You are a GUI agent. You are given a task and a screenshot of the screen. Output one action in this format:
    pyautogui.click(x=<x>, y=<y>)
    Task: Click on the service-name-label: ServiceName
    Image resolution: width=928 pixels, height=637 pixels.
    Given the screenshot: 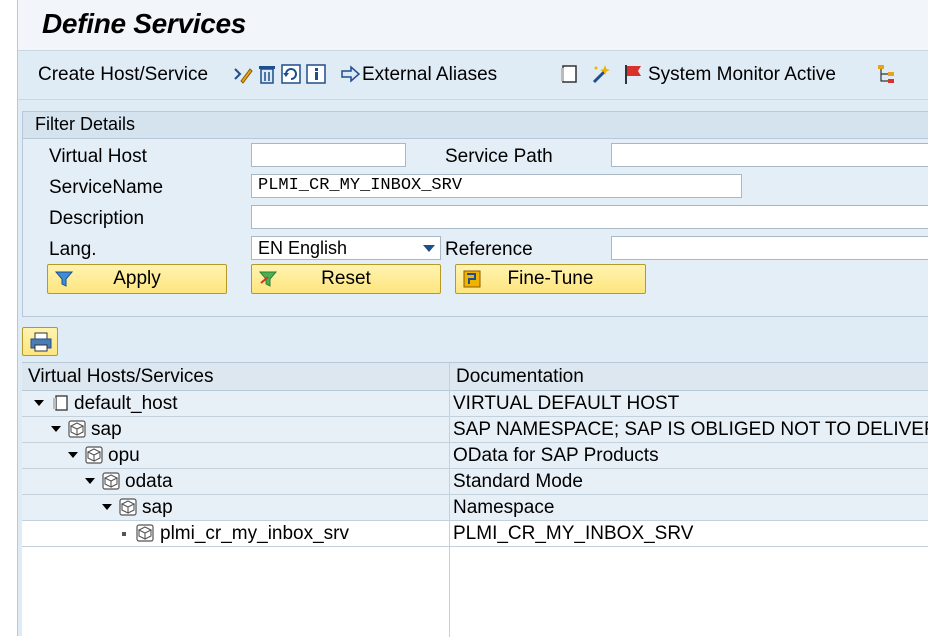 What is the action you would take?
    pyautogui.click(x=106, y=187)
    